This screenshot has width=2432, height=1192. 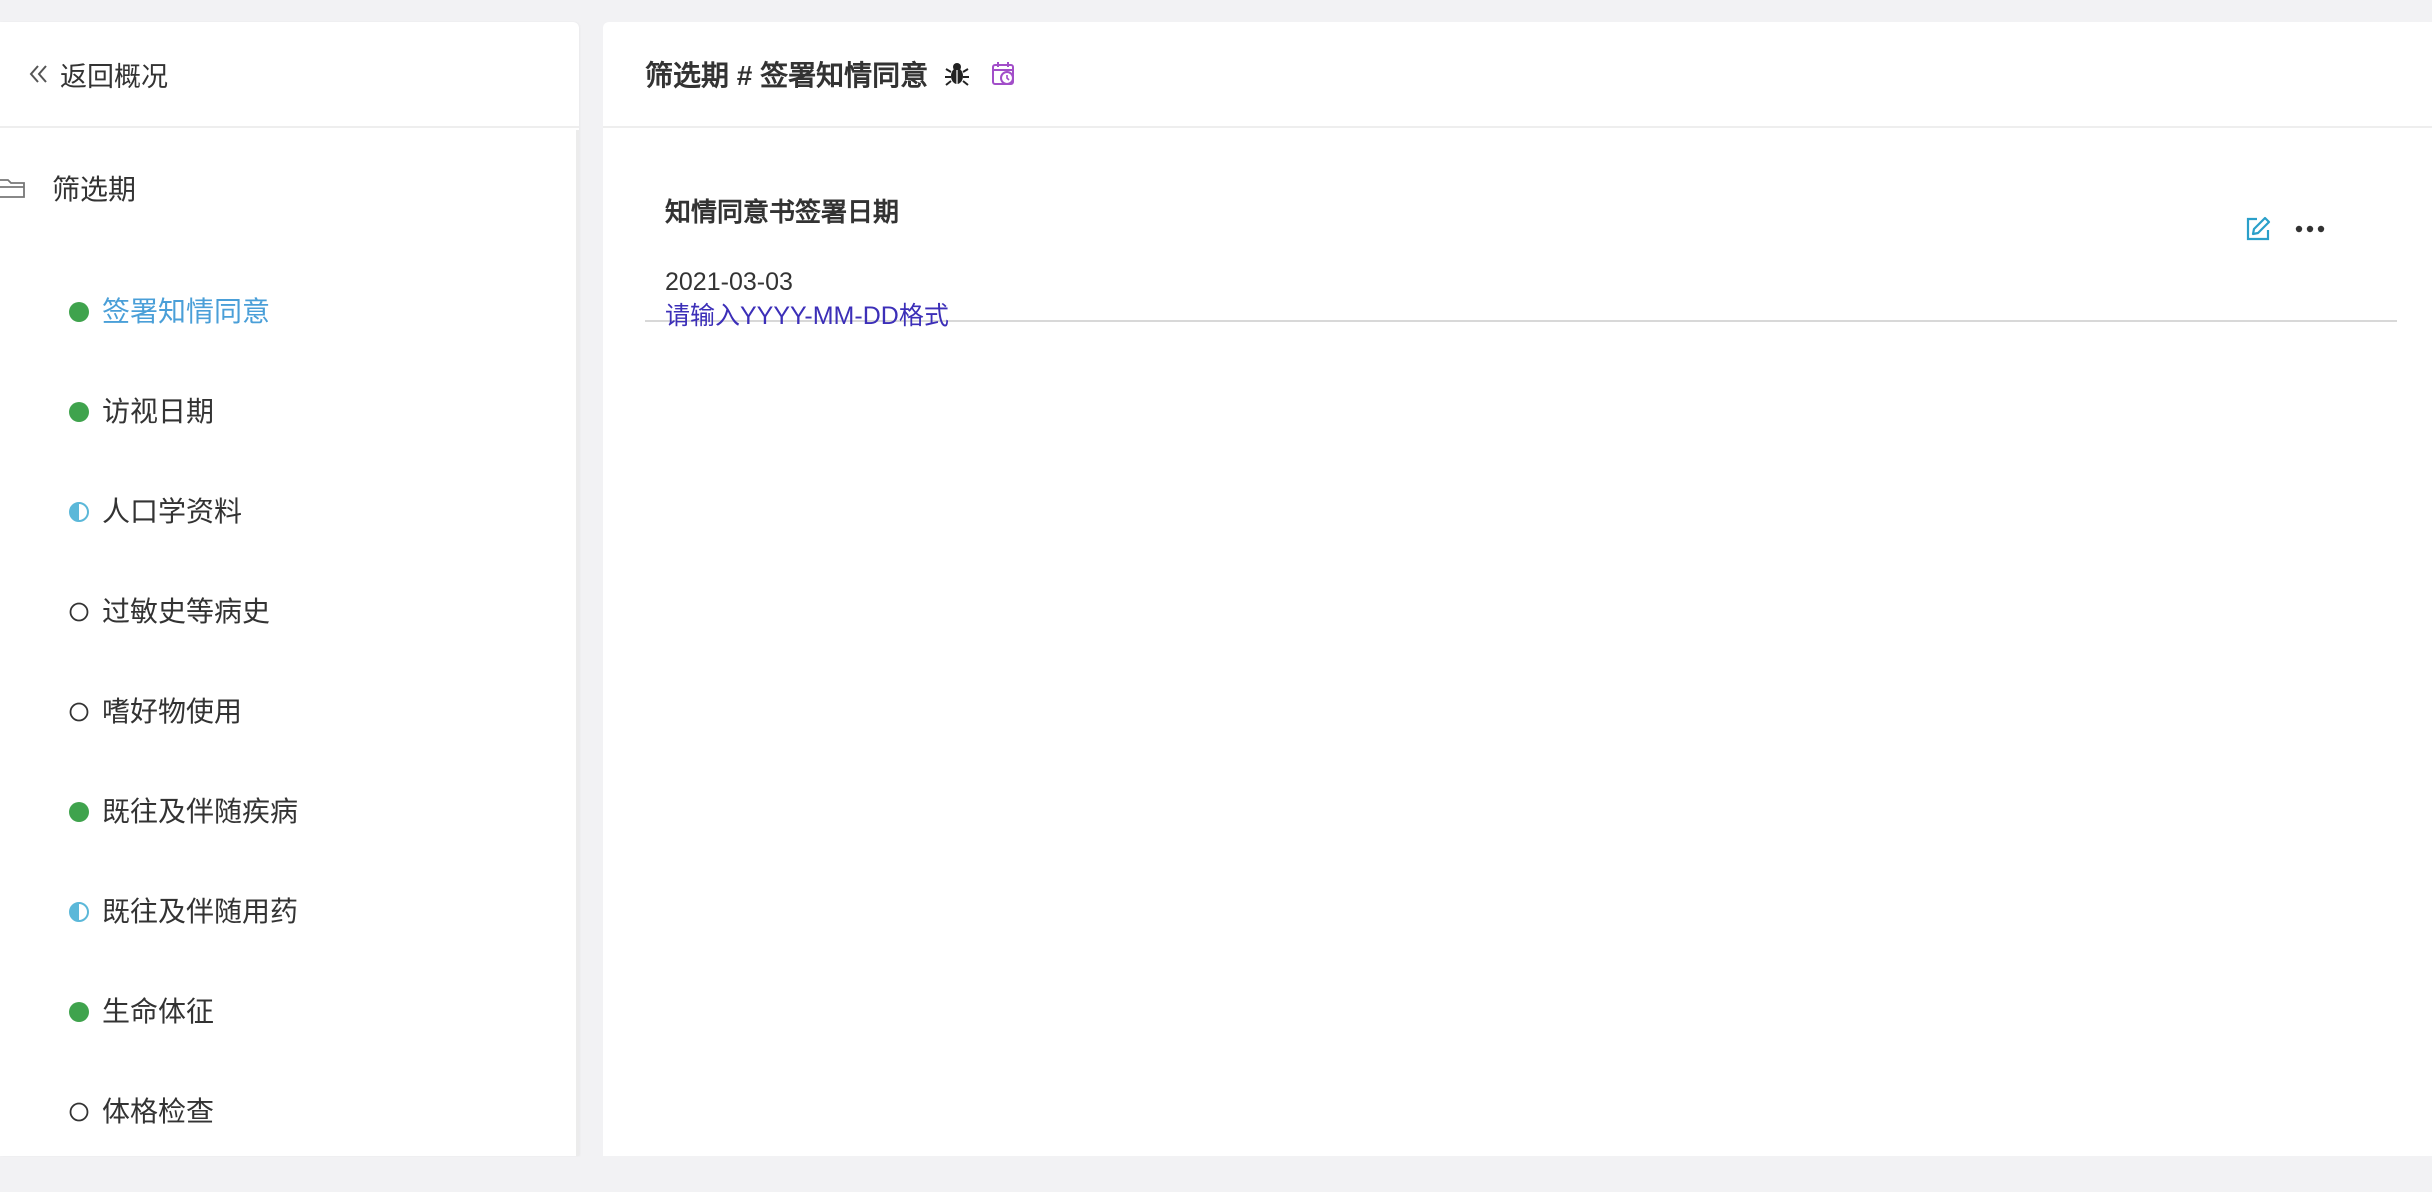 What do you see at coordinates (577, 643) in the screenshot?
I see `sidebar-divider` at bounding box center [577, 643].